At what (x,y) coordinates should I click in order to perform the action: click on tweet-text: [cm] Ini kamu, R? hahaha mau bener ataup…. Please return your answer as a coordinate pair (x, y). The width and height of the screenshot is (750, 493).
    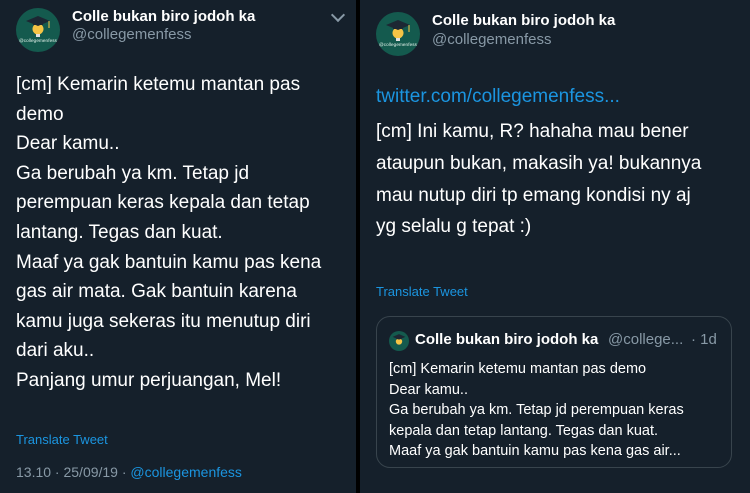
    Looking at the image, I should click on (538, 179).